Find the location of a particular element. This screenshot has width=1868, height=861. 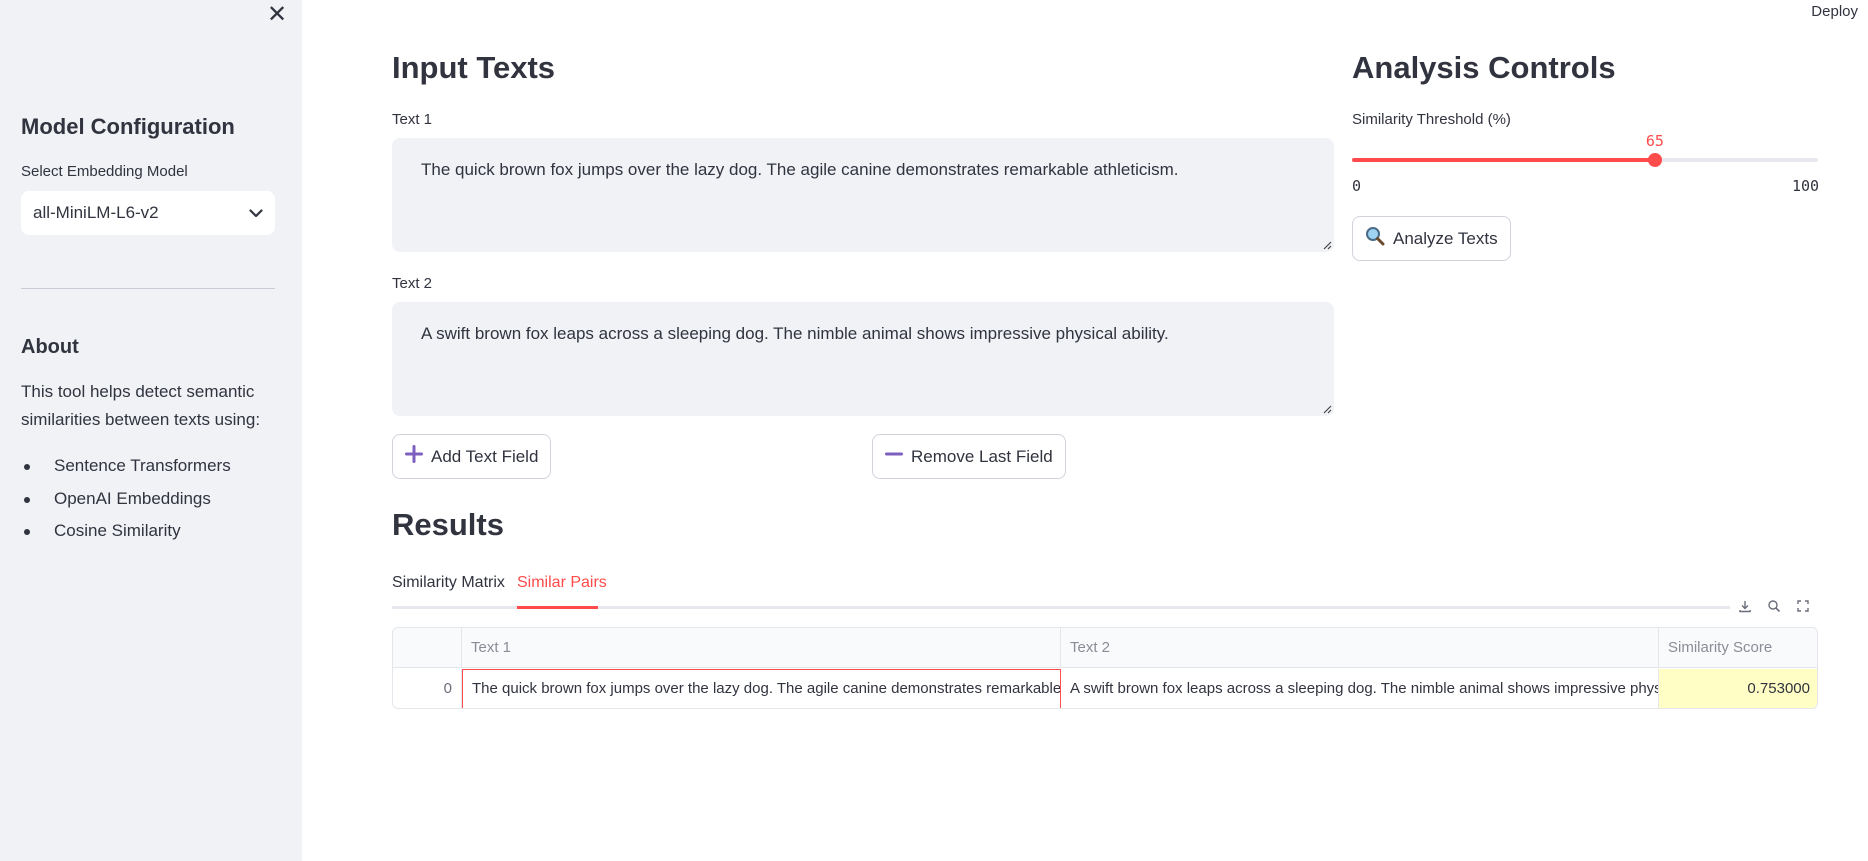

sidebar-divider is located at coordinates (148, 288).